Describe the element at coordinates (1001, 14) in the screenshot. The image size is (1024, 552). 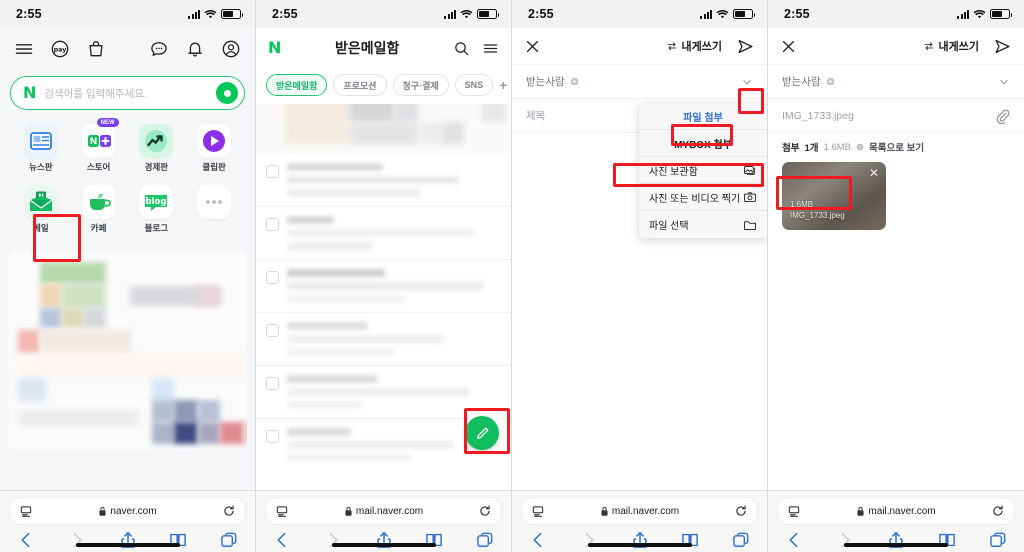
I see `battery-icon` at that location.